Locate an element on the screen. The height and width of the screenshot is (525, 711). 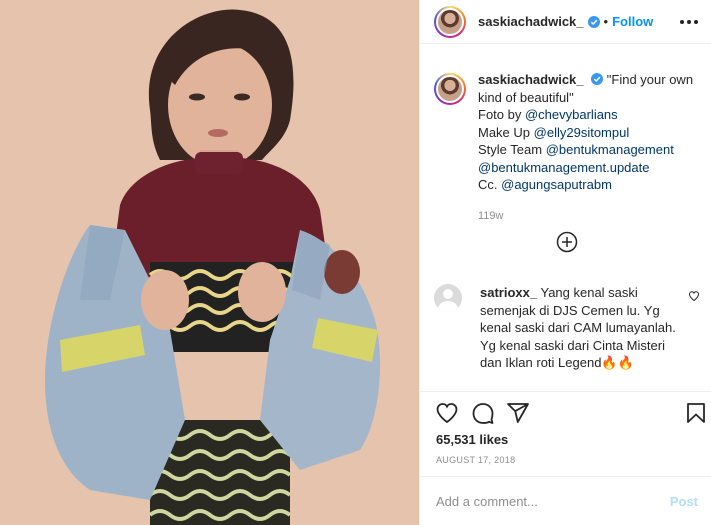
more-options-icon is located at coordinates (689, 22).